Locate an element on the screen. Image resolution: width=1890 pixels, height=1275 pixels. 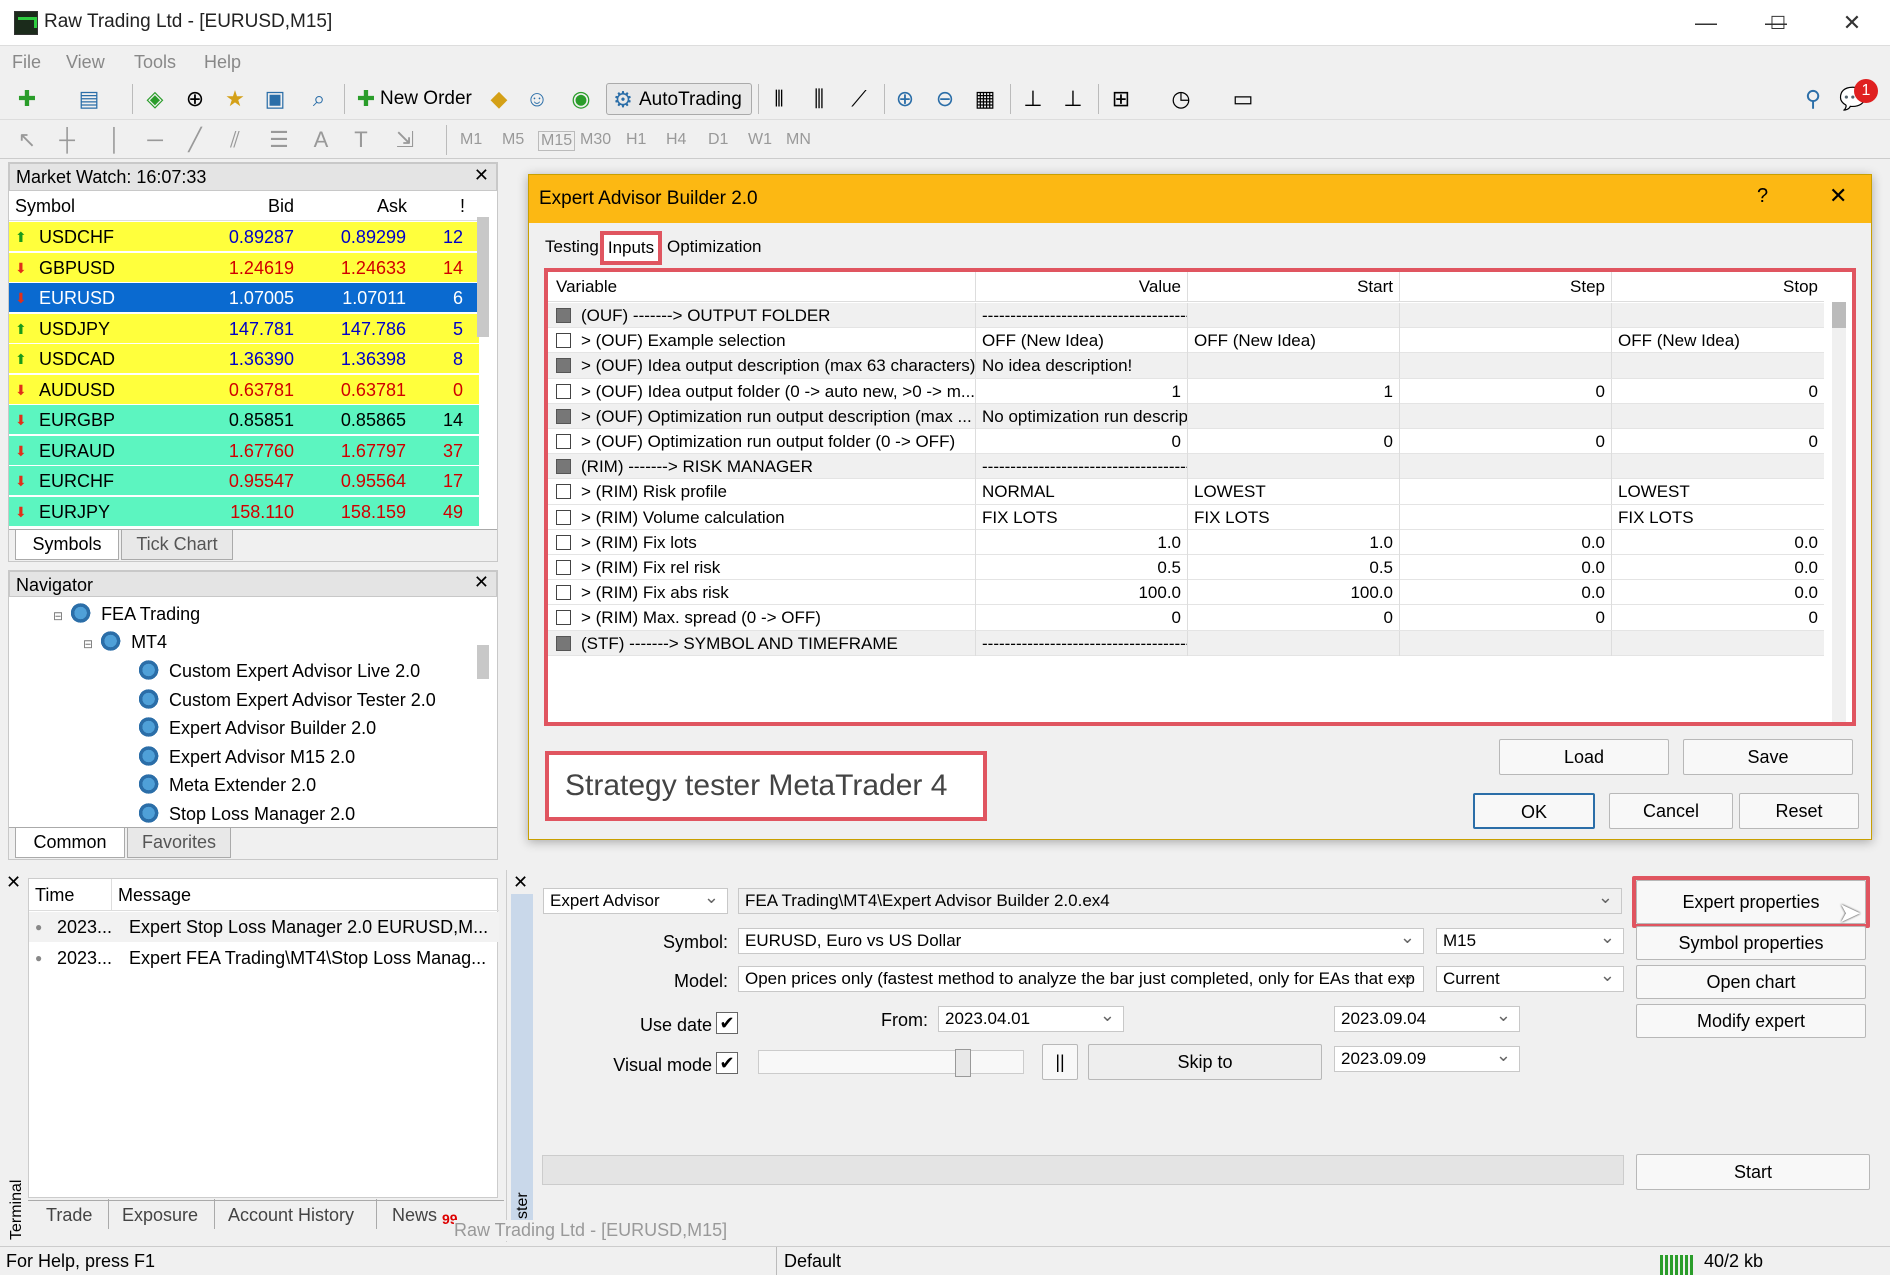
navigator-scrollbar is located at coordinates (483, 662).